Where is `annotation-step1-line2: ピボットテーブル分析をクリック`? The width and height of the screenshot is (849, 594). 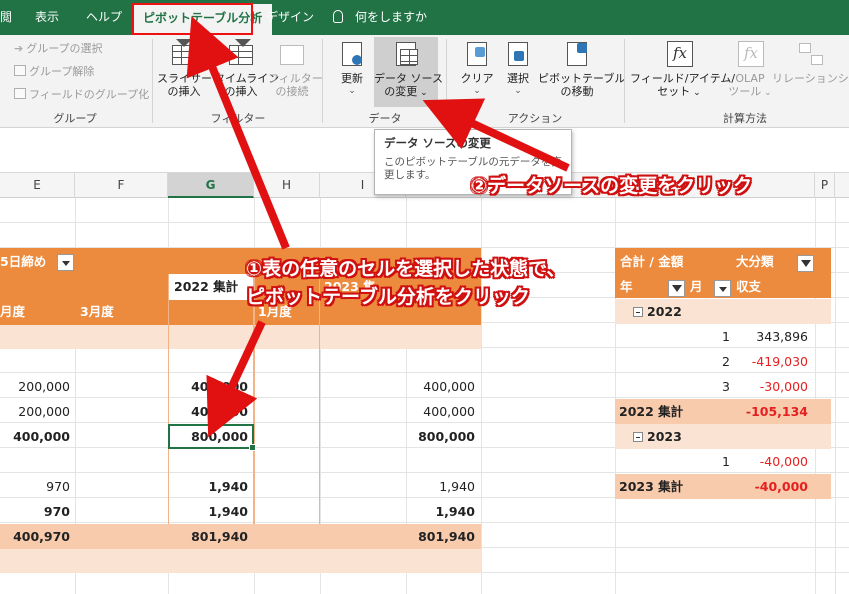 annotation-step1-line2: ピボットテーブル分析をクリック is located at coordinates (388, 297).